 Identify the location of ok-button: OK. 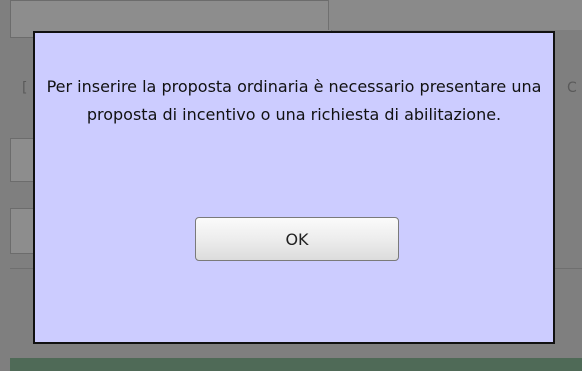
(297, 239).